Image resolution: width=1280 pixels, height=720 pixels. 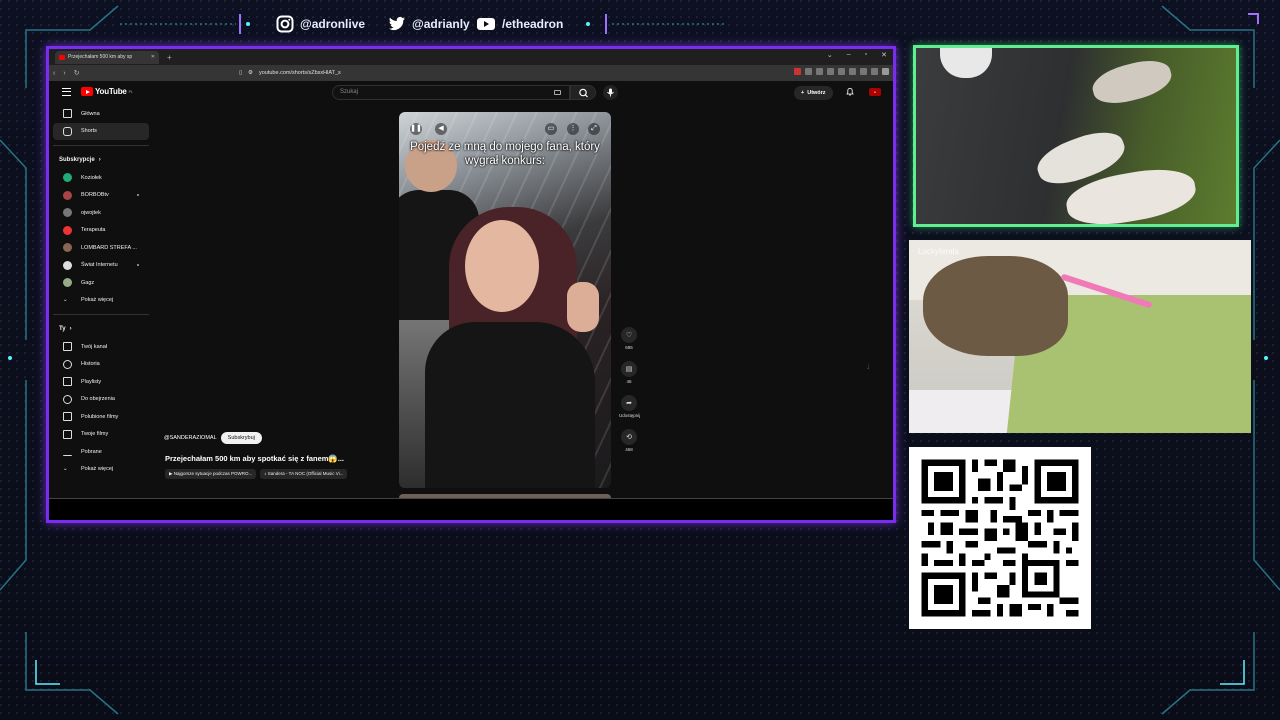 I want to click on youtube-label: /etheadron, so click(x=533, y=24).